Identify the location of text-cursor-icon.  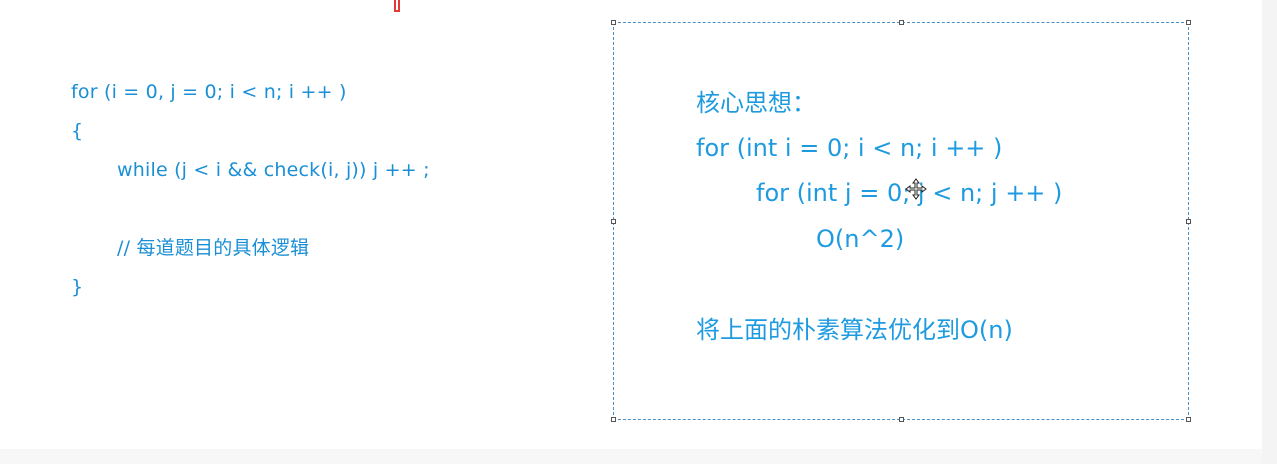
(397, 6).